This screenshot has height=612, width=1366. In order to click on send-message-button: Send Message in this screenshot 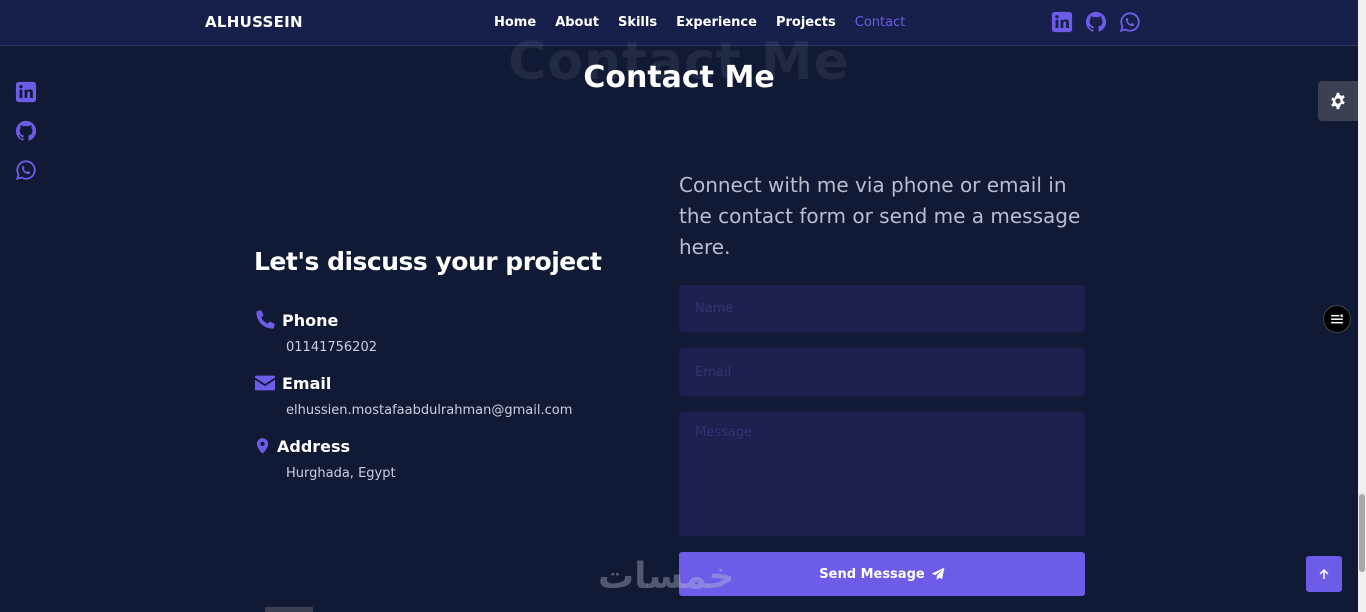, I will do `click(882, 574)`.